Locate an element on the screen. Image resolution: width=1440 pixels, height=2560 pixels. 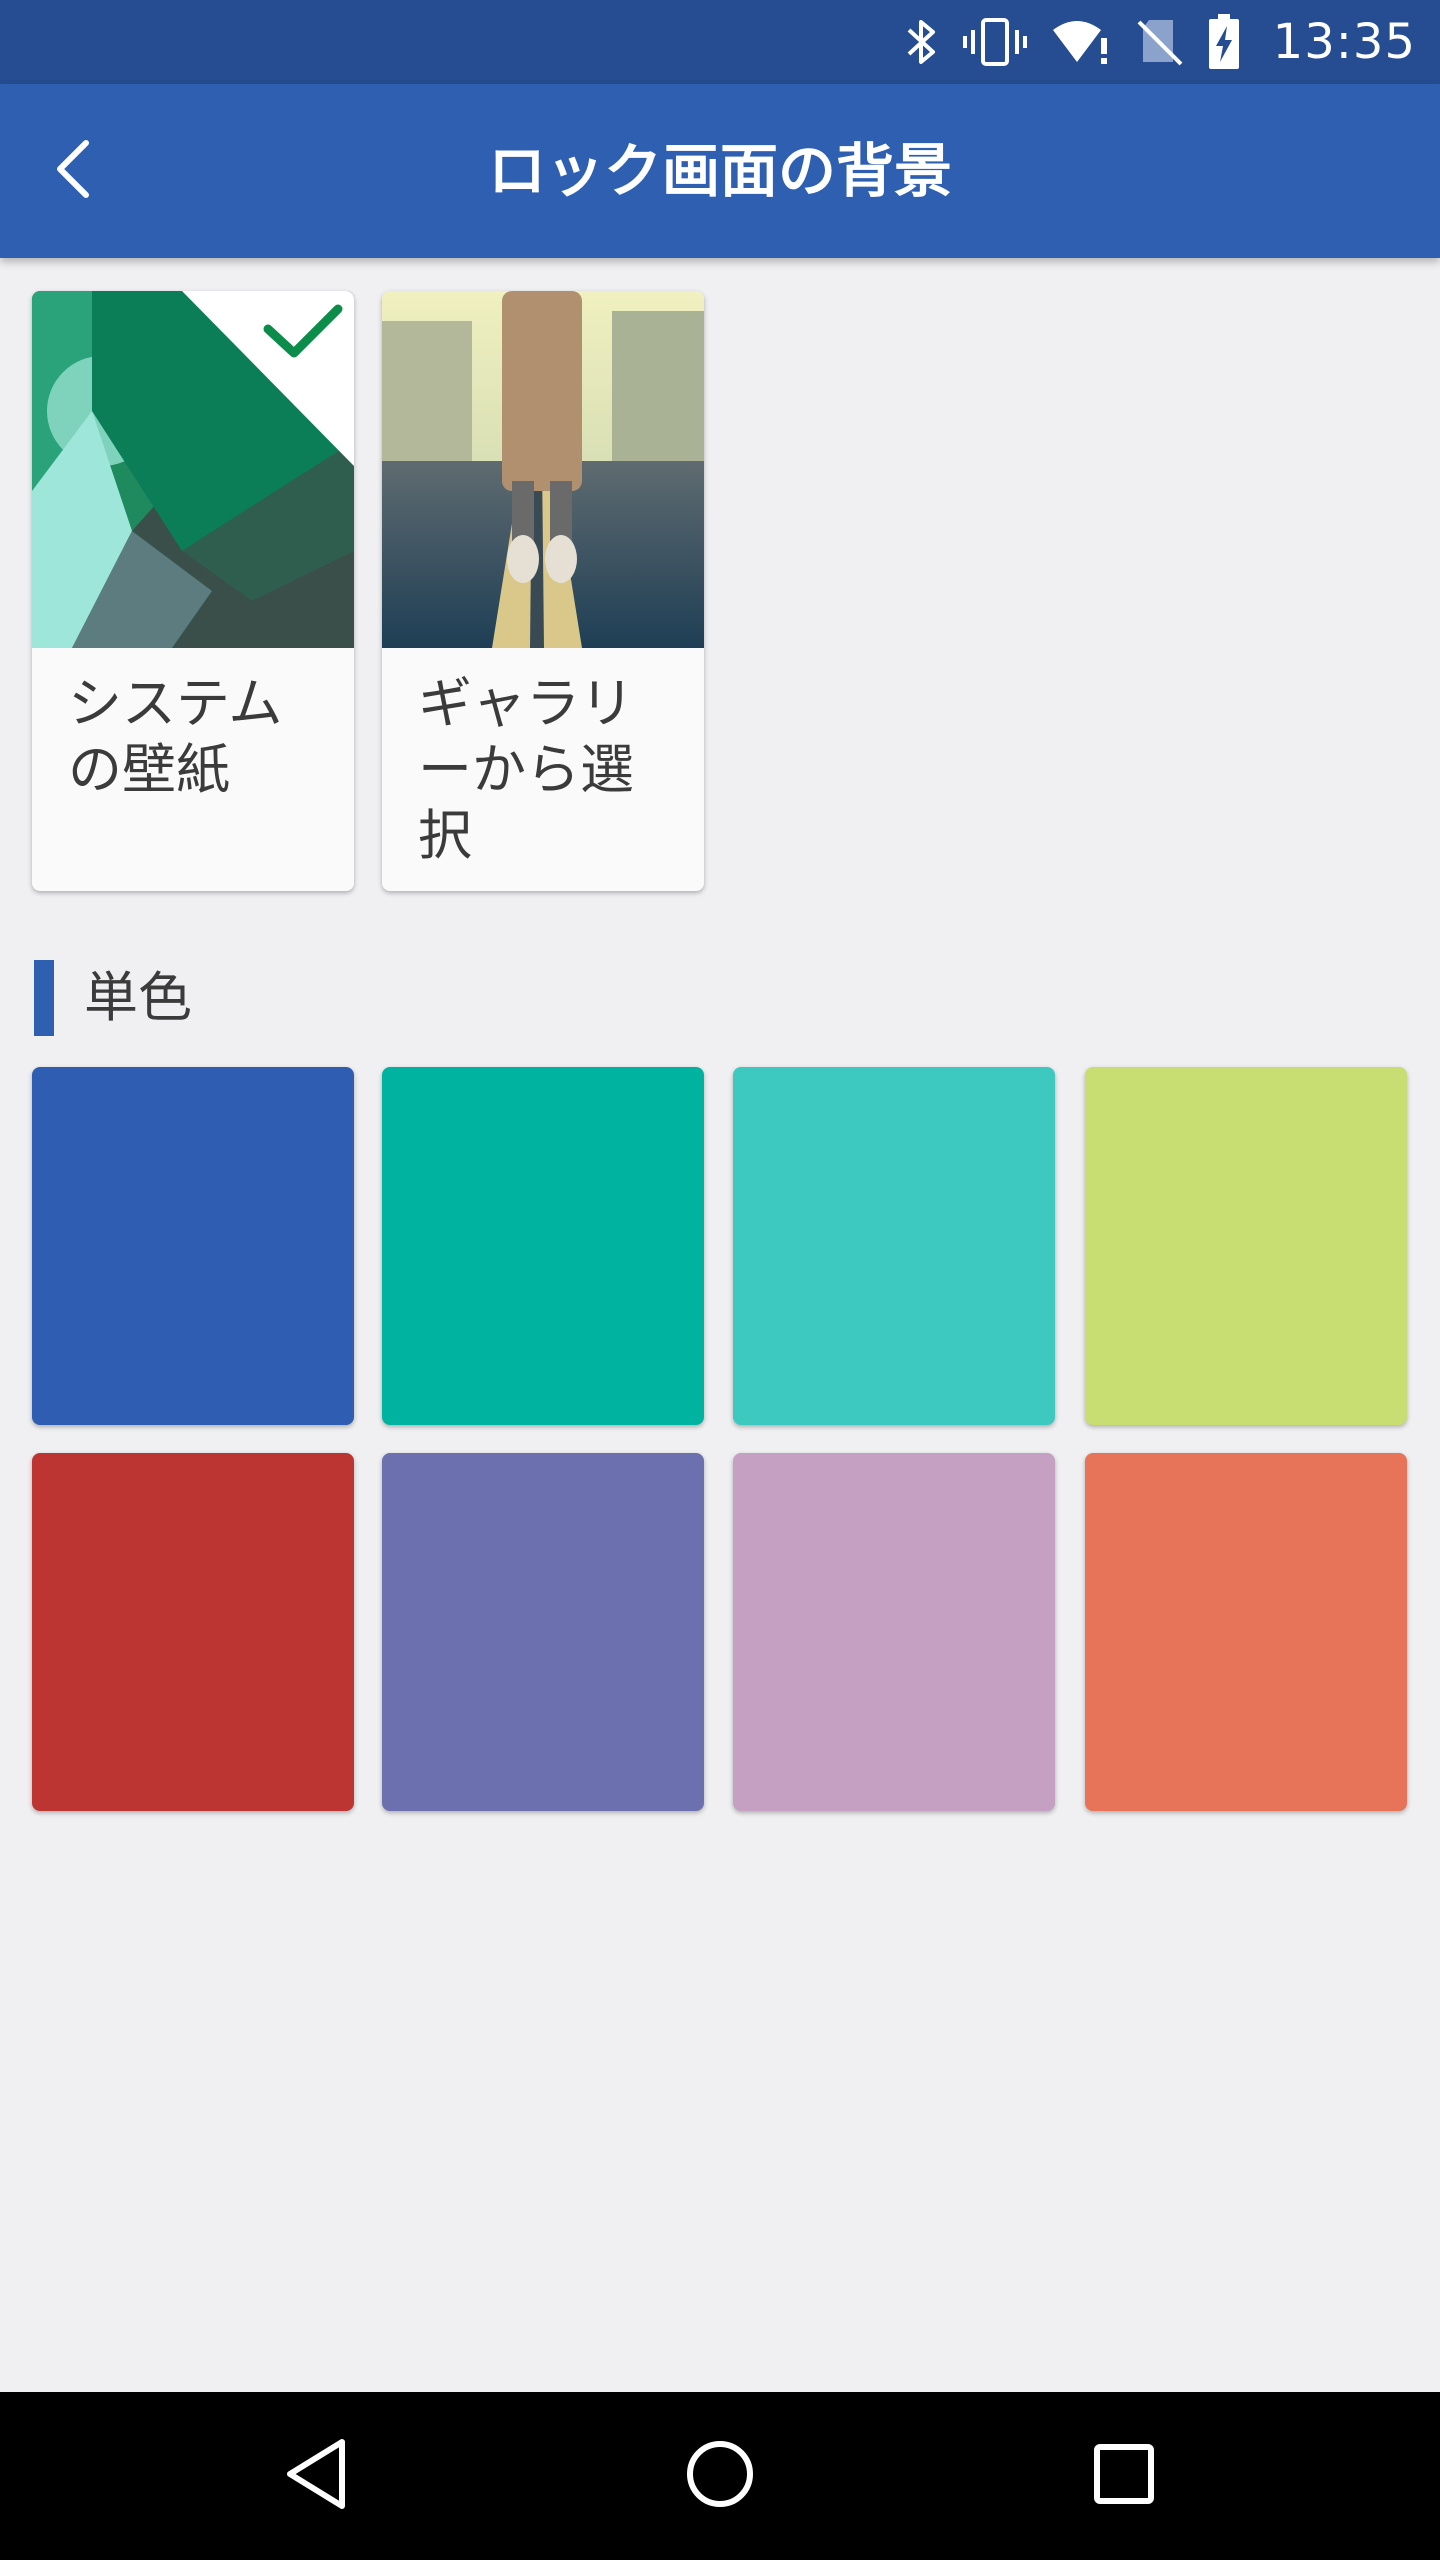
nav-recents-button is located at coordinates (1124, 2476).